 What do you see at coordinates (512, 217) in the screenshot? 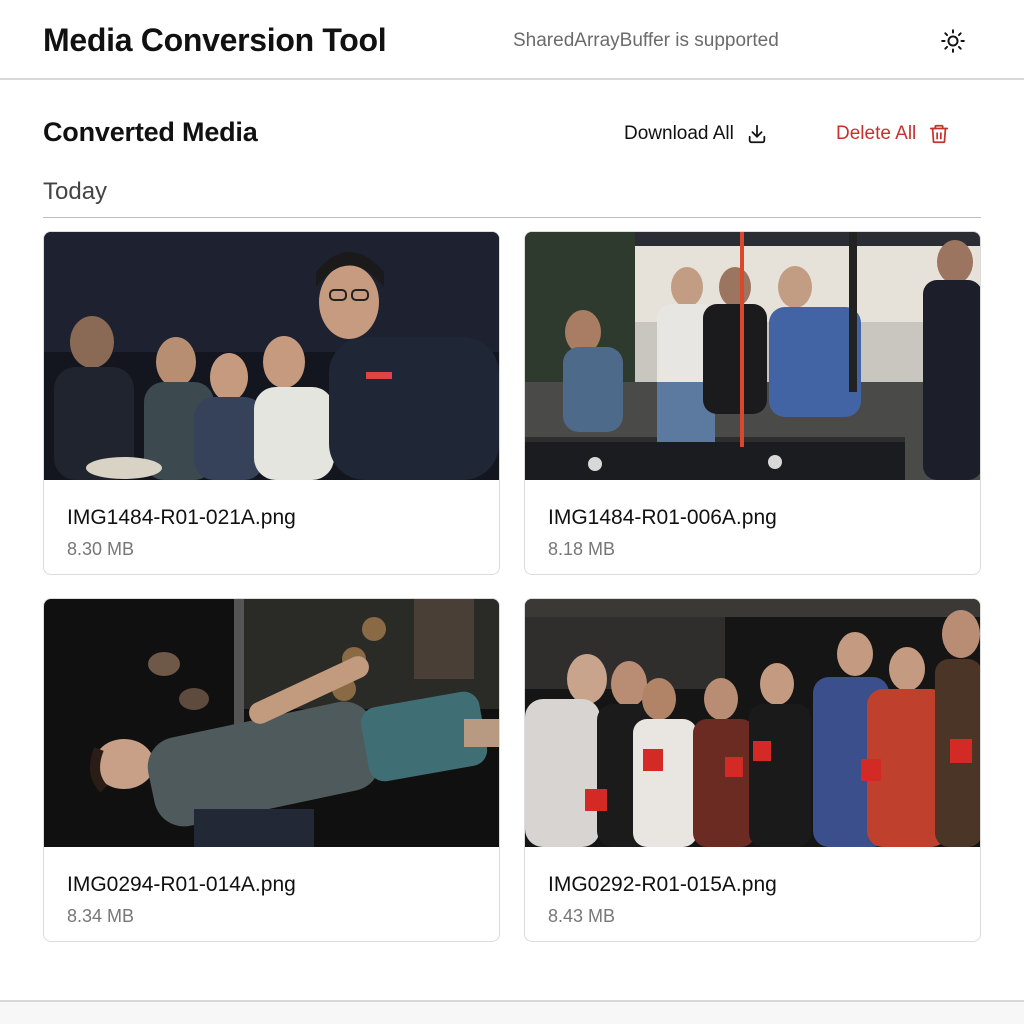
I see `group-divider` at bounding box center [512, 217].